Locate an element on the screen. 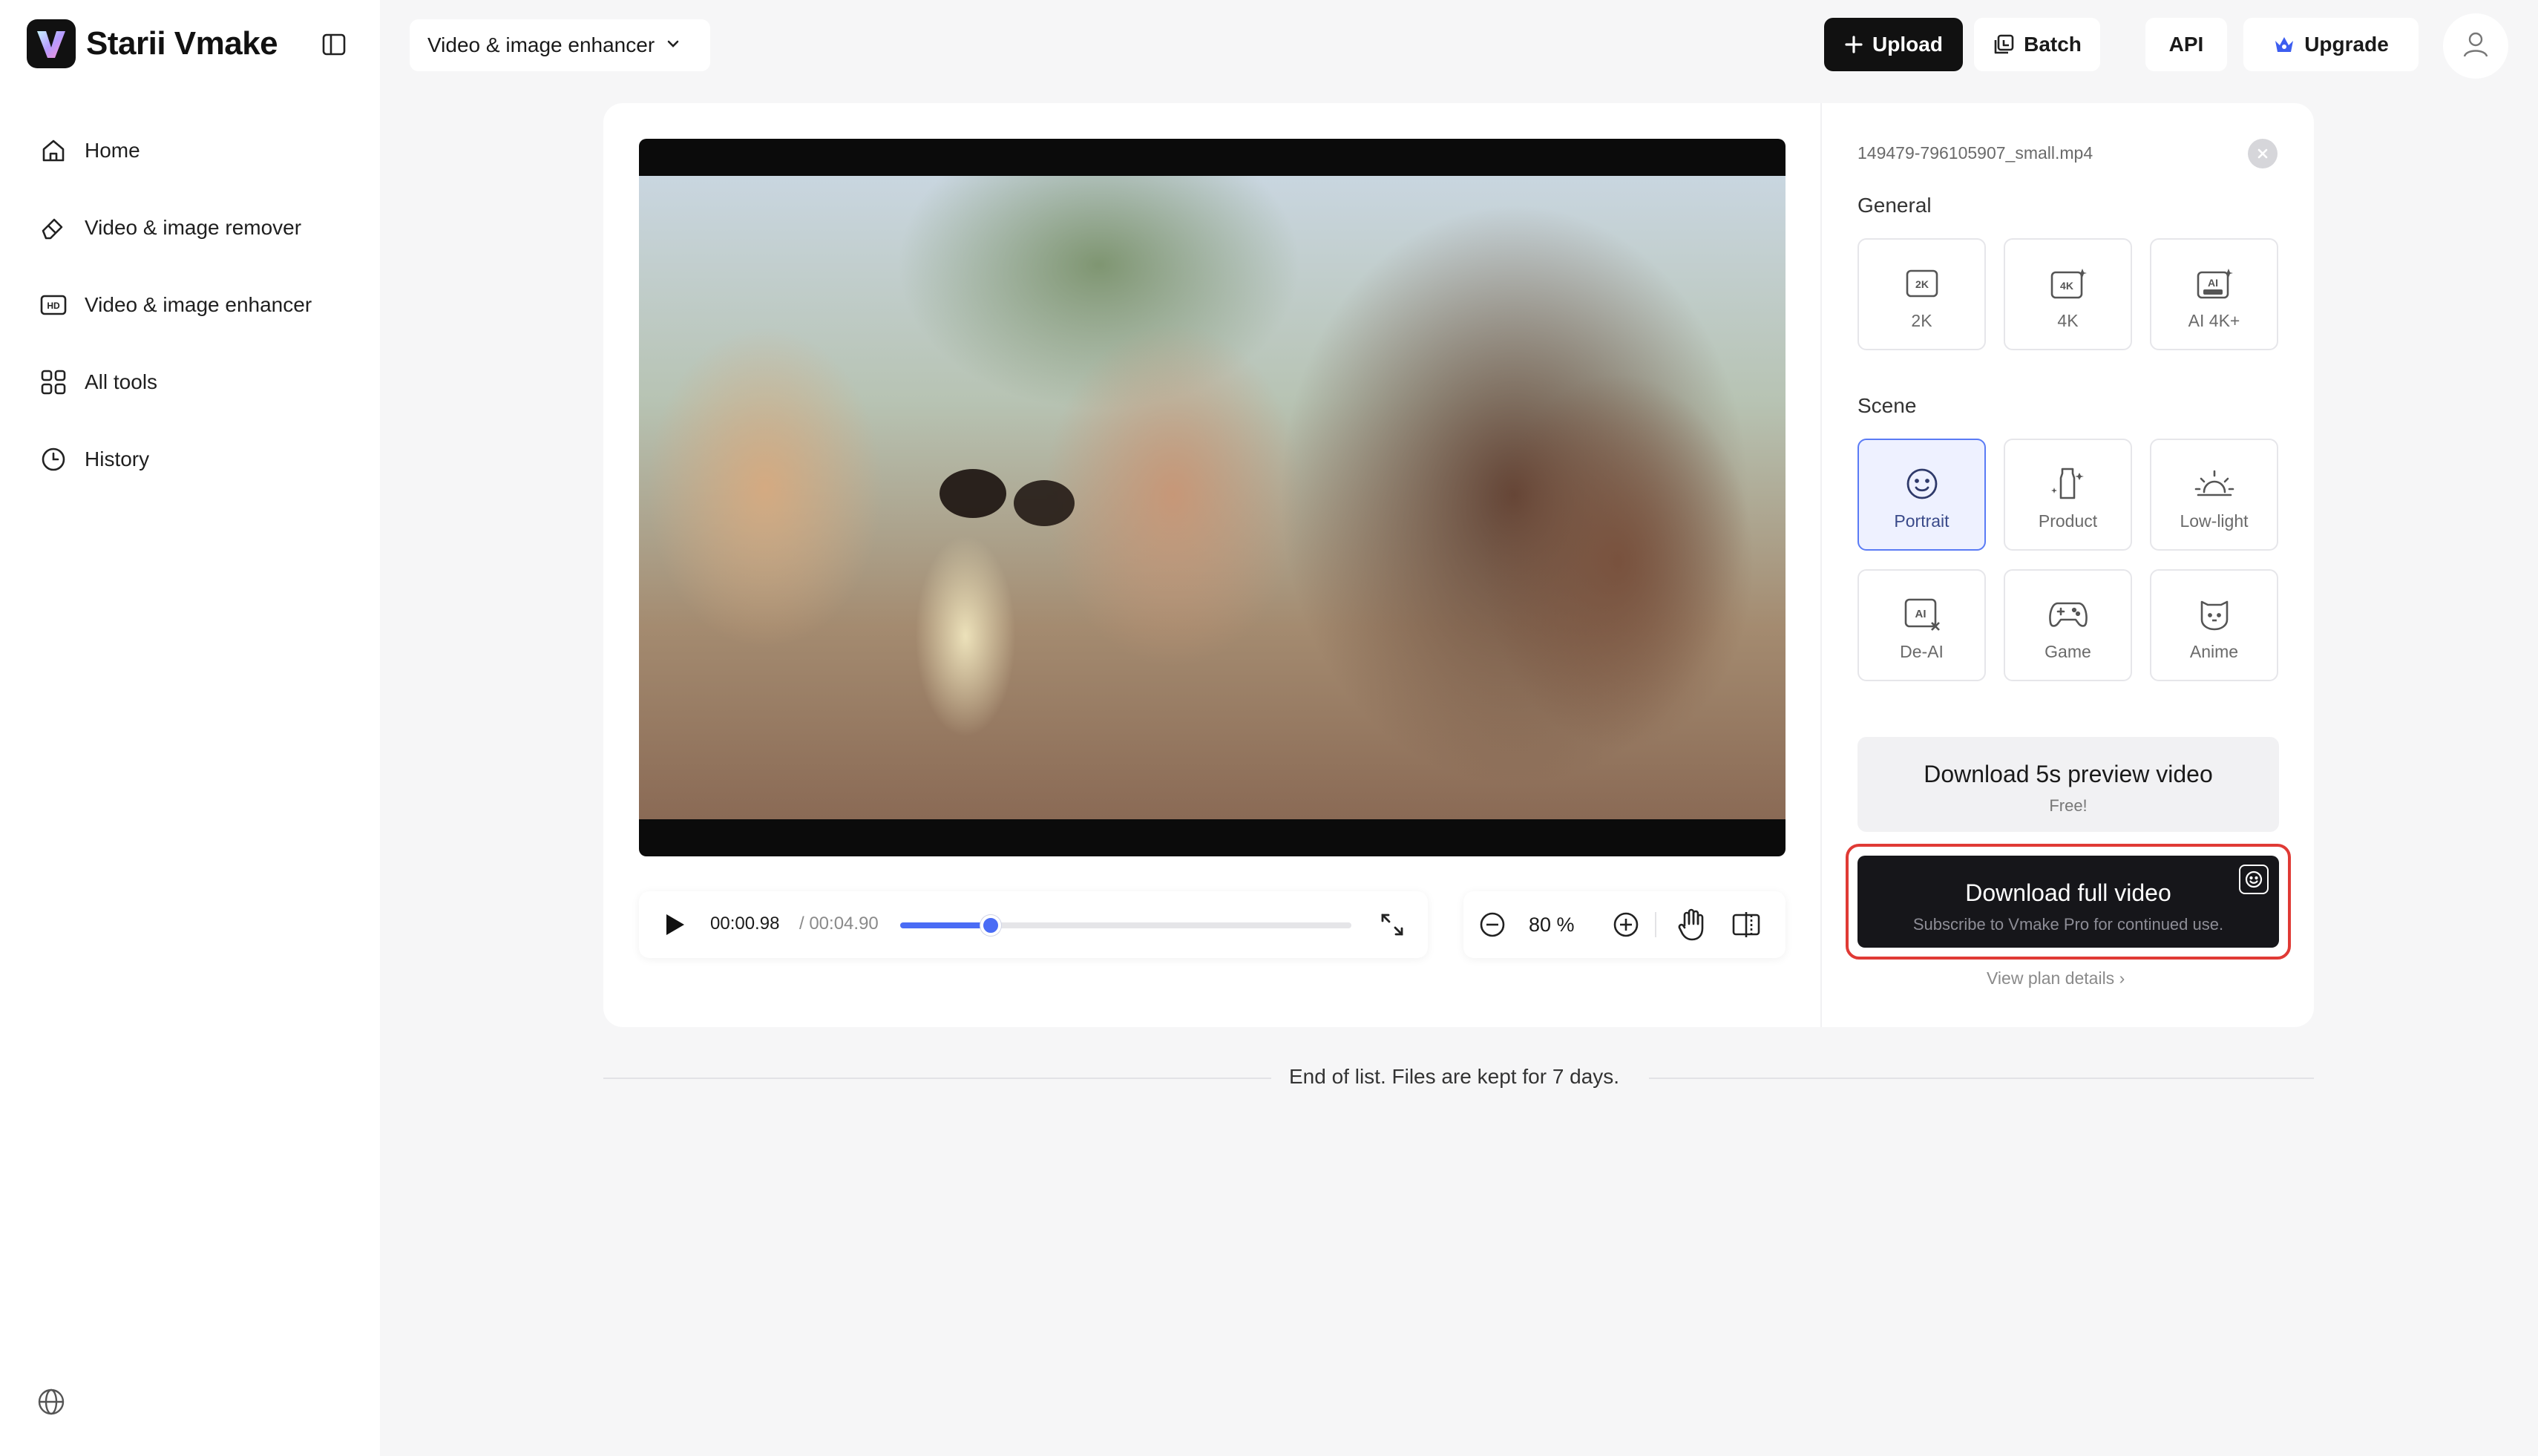 The height and width of the screenshot is (1456, 2538). api-label: API is located at coordinates (2186, 45).